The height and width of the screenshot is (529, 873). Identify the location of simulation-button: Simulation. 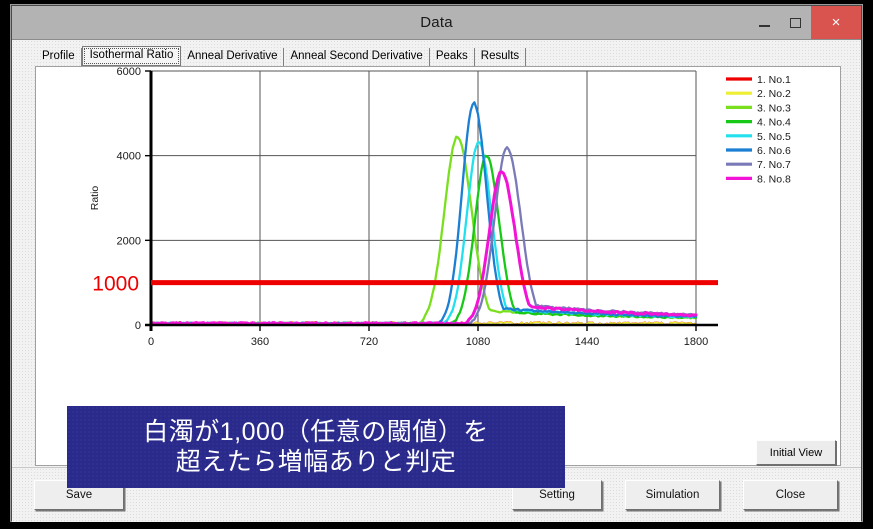
(672, 495).